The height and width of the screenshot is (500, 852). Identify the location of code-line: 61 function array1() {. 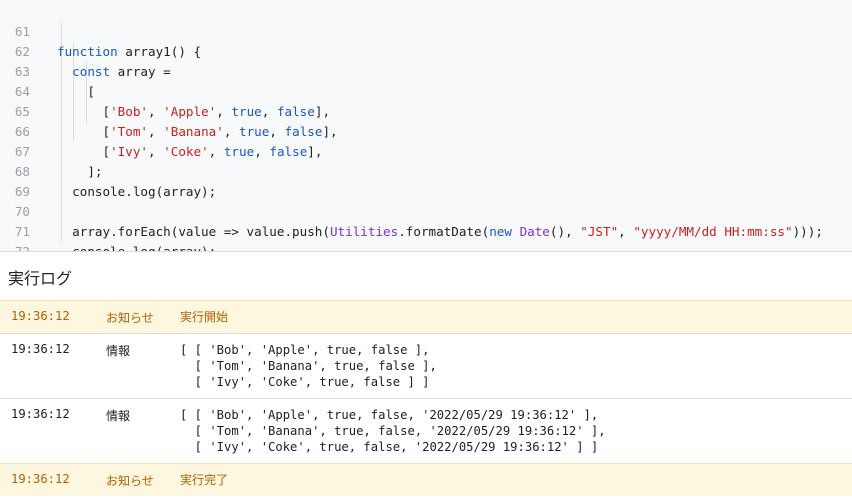
(426, 30).